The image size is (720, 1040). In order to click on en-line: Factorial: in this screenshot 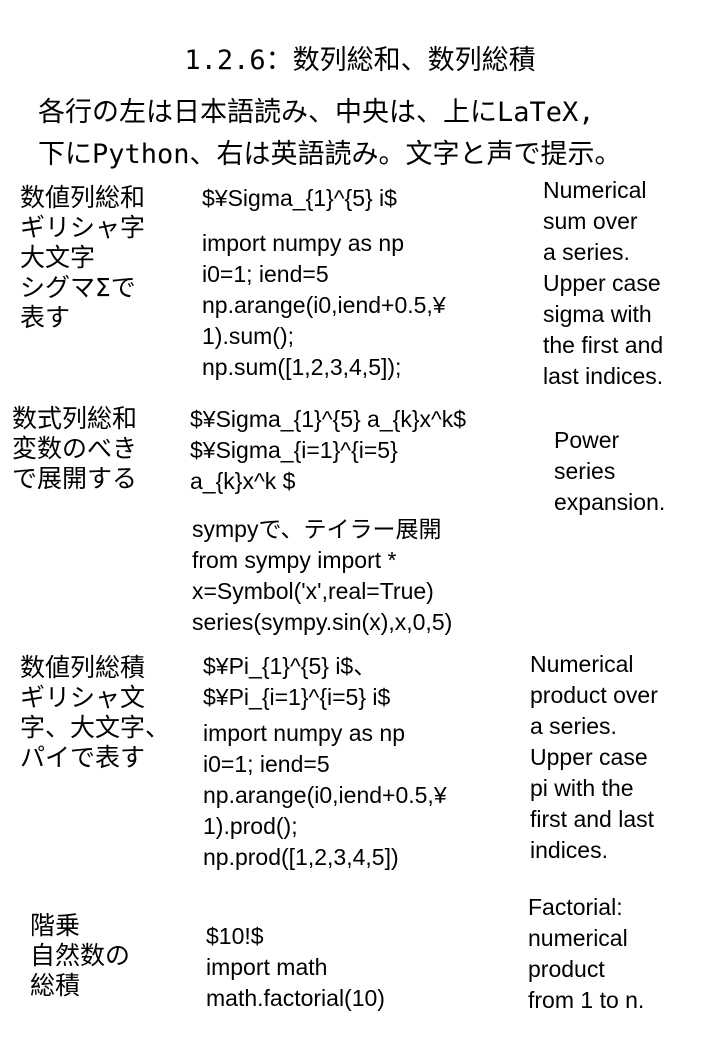, I will do `click(575, 907)`.